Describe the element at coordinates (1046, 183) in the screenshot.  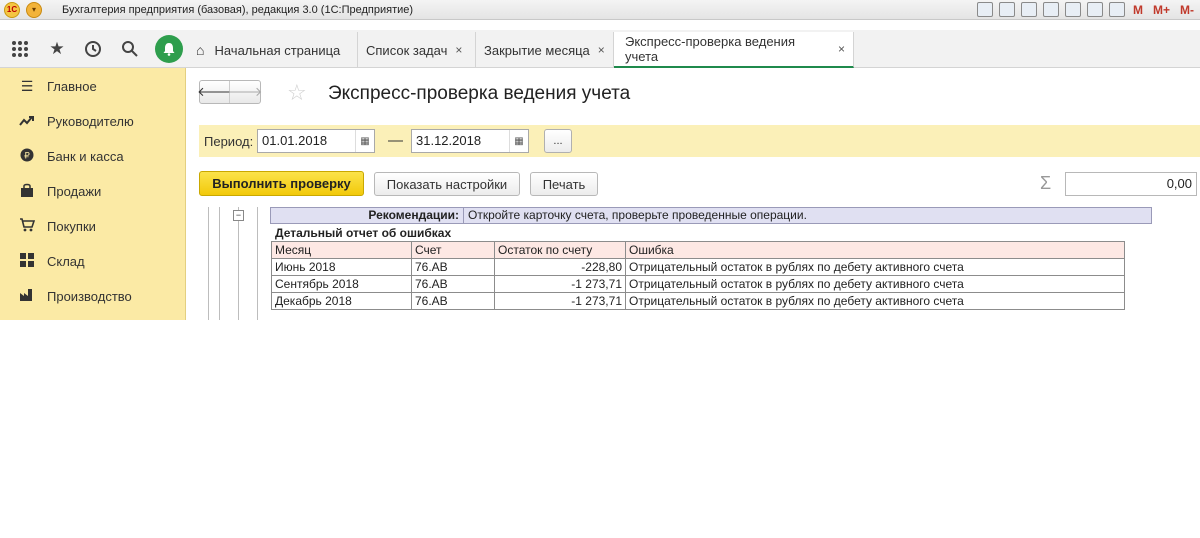
I see `sum-icon: Σ` at that location.